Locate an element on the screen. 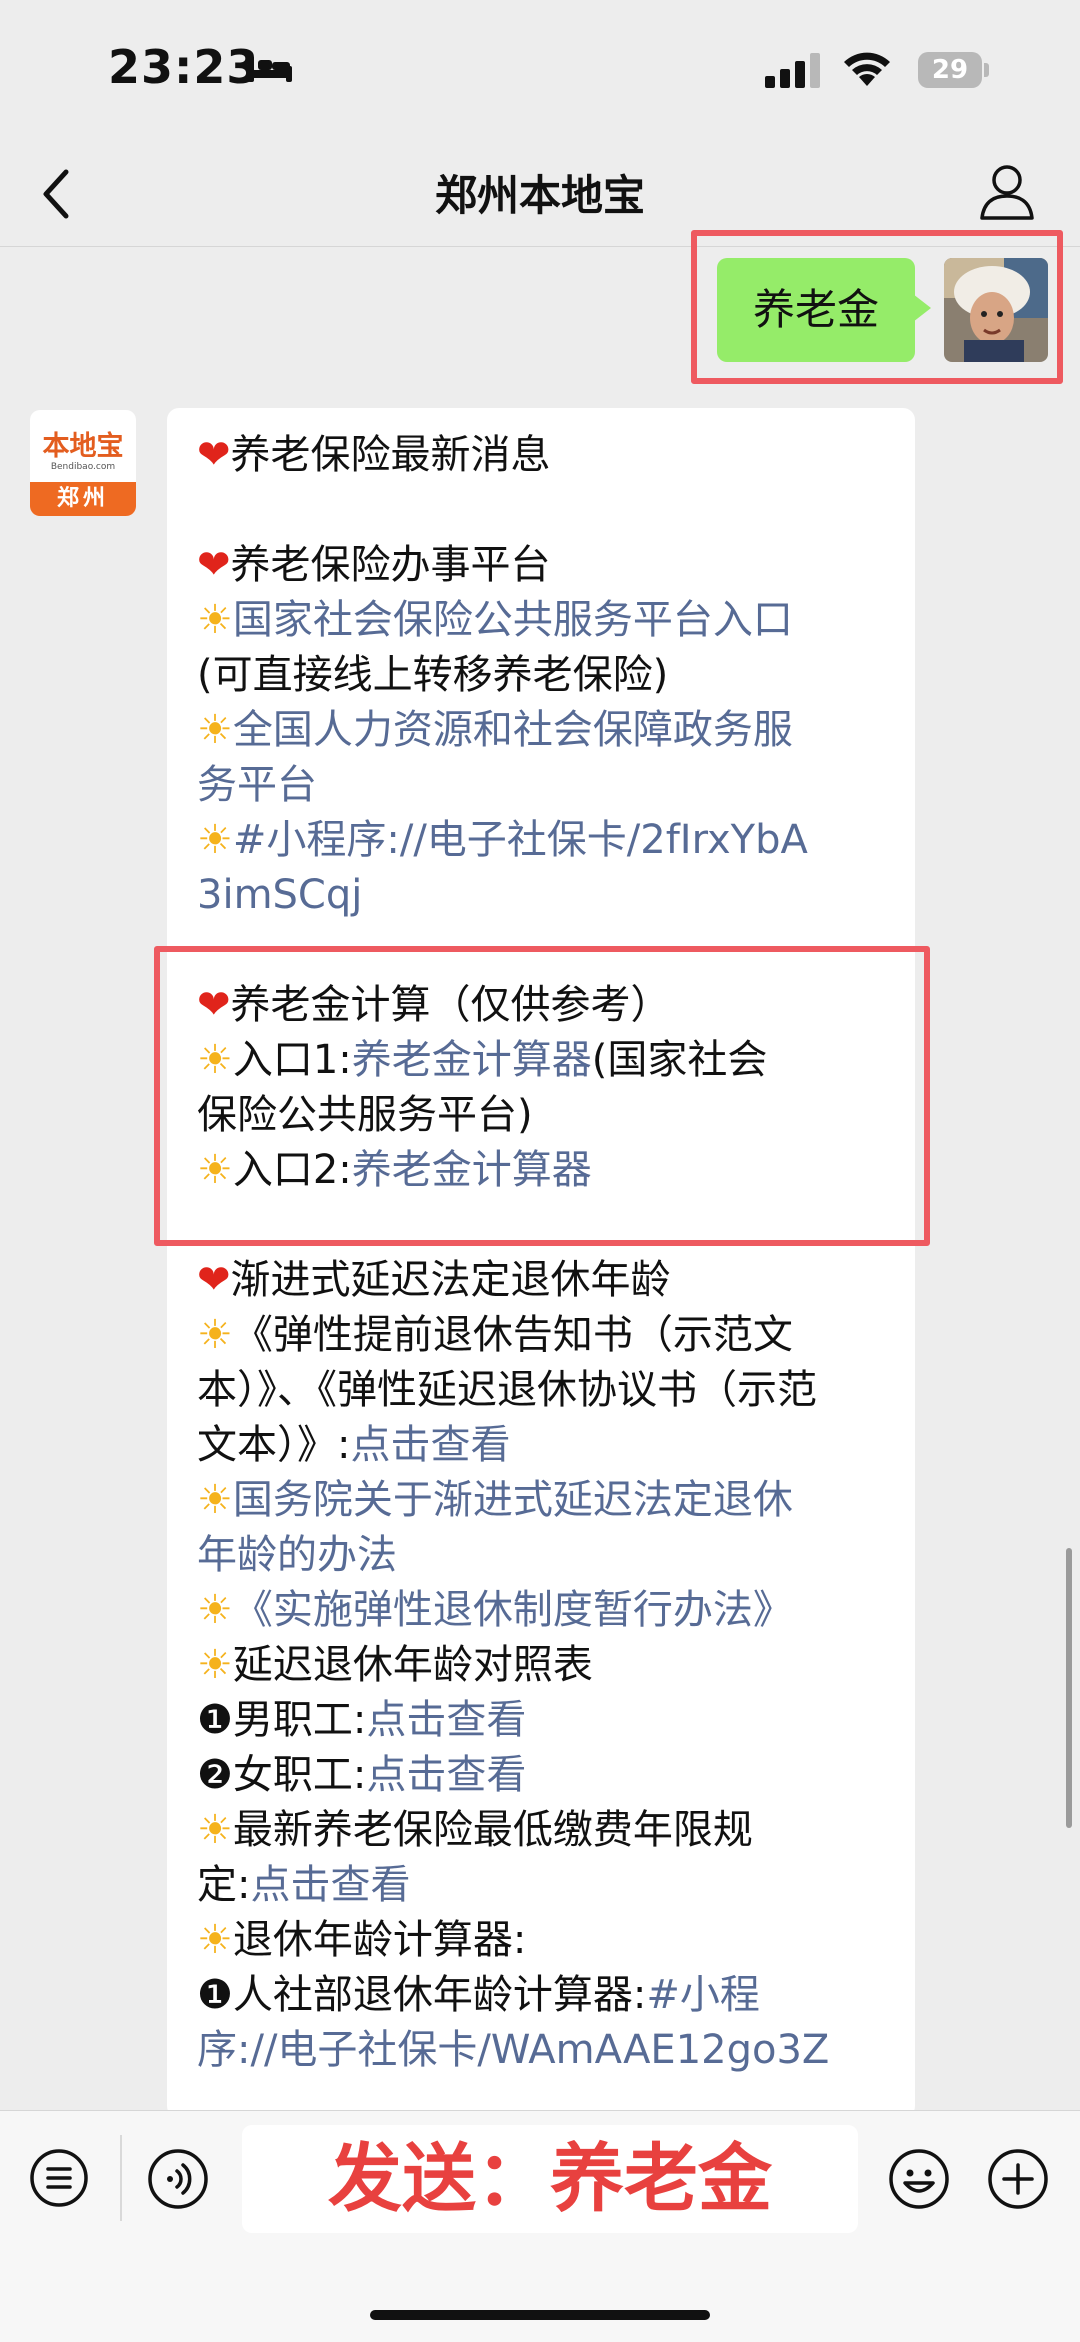  state-council-link-cont: 年龄的办法 is located at coordinates (547, 1555).